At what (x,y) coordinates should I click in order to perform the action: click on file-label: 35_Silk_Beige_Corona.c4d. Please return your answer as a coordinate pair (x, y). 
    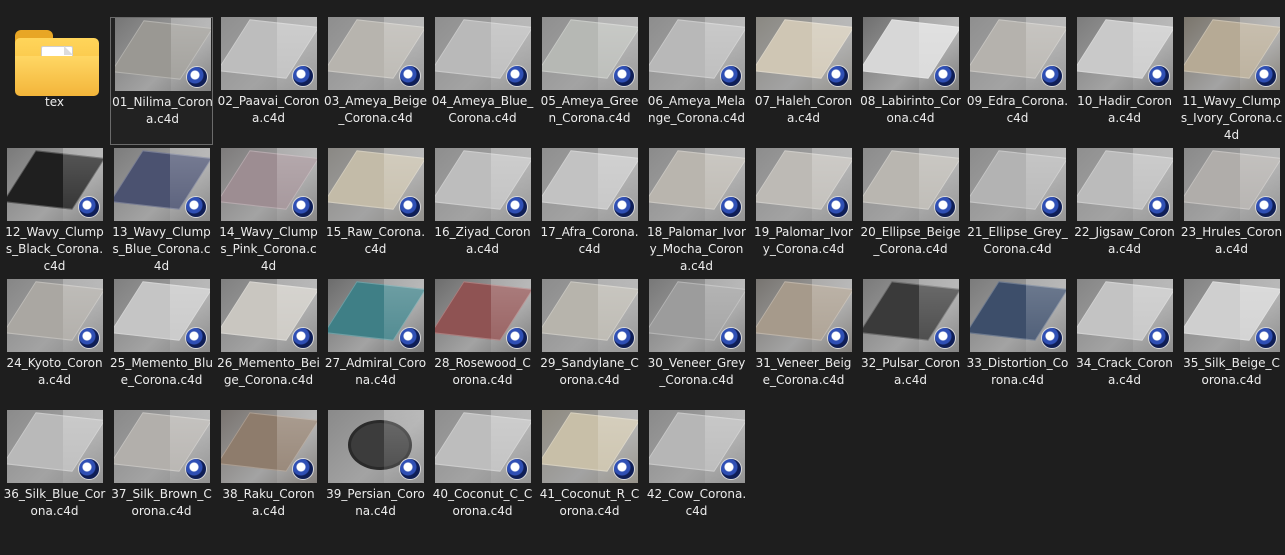
    Looking at the image, I should click on (1231, 371).